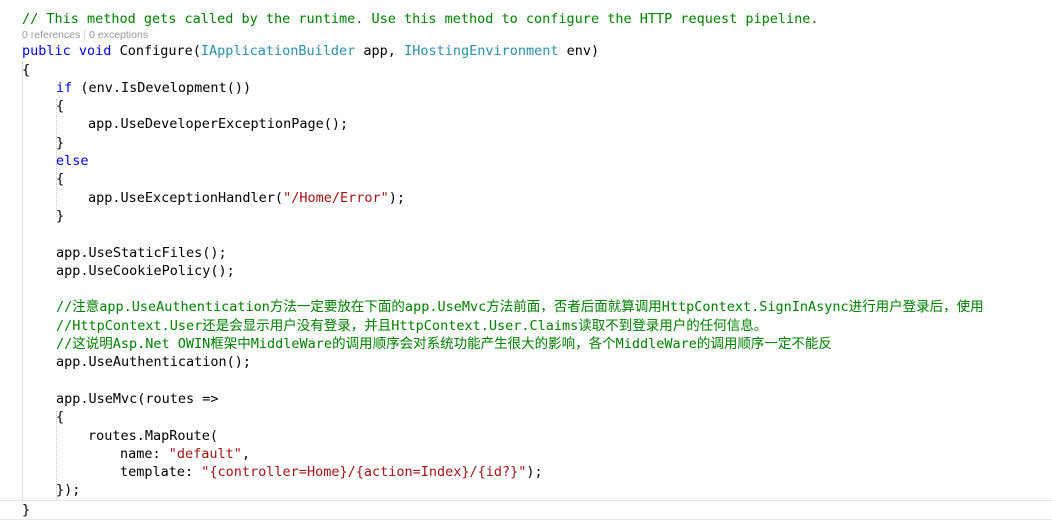 Image resolution: width=1052 pixels, height=530 pixels. I want to click on string-literal-route-template: "{controller=Home}/{action=Index}/{id?}", so click(364, 472).